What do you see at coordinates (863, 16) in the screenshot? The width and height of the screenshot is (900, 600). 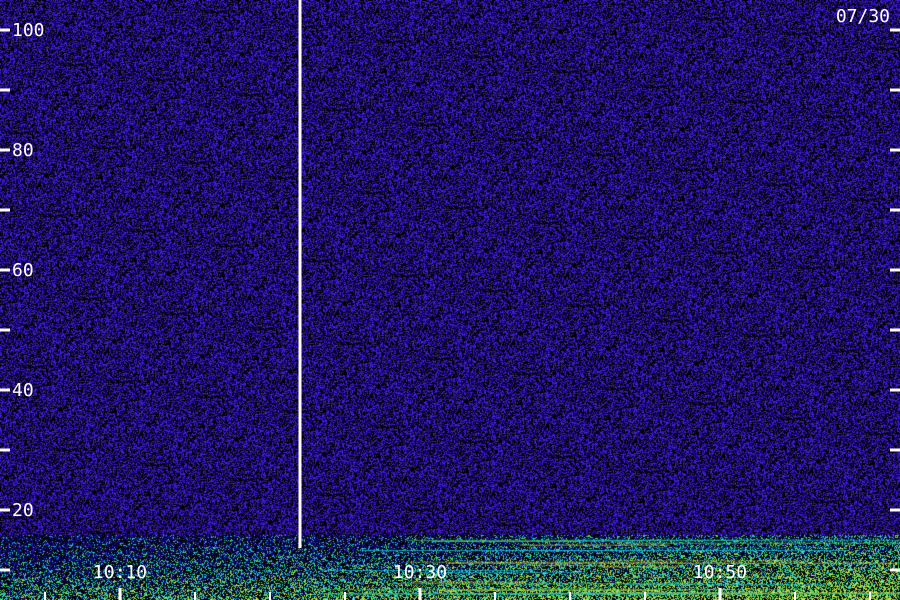 I see `date-label: 07/30` at bounding box center [863, 16].